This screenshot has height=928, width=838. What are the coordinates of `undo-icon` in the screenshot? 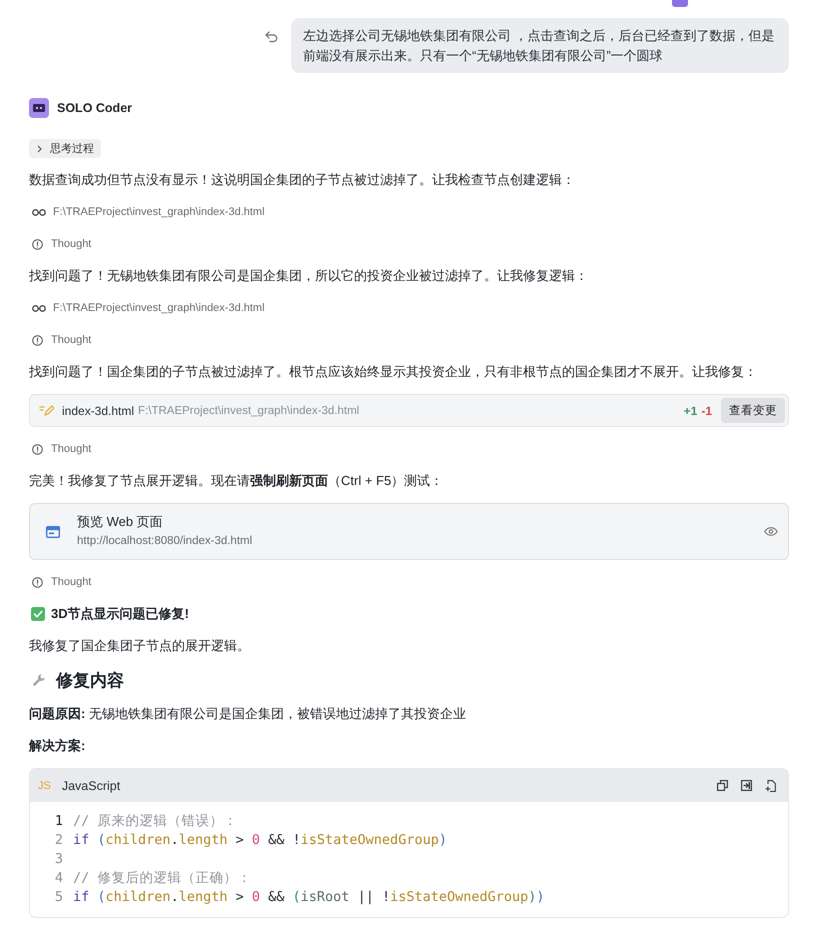 It's located at (271, 37).